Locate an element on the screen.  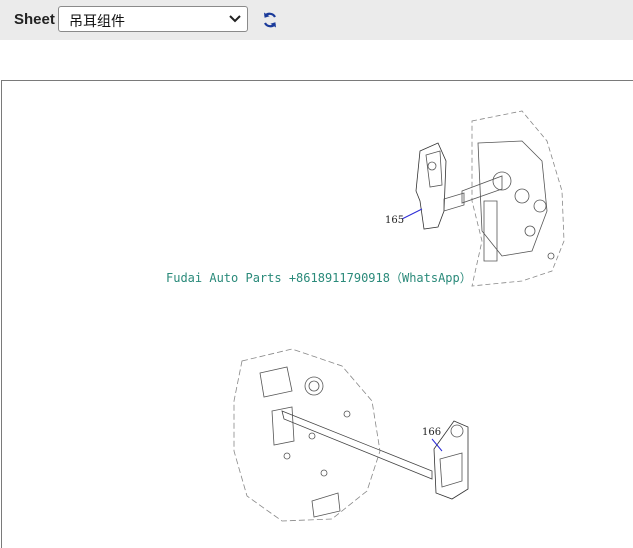
sheet-select: 吊耳组件 is located at coordinates (153, 19).